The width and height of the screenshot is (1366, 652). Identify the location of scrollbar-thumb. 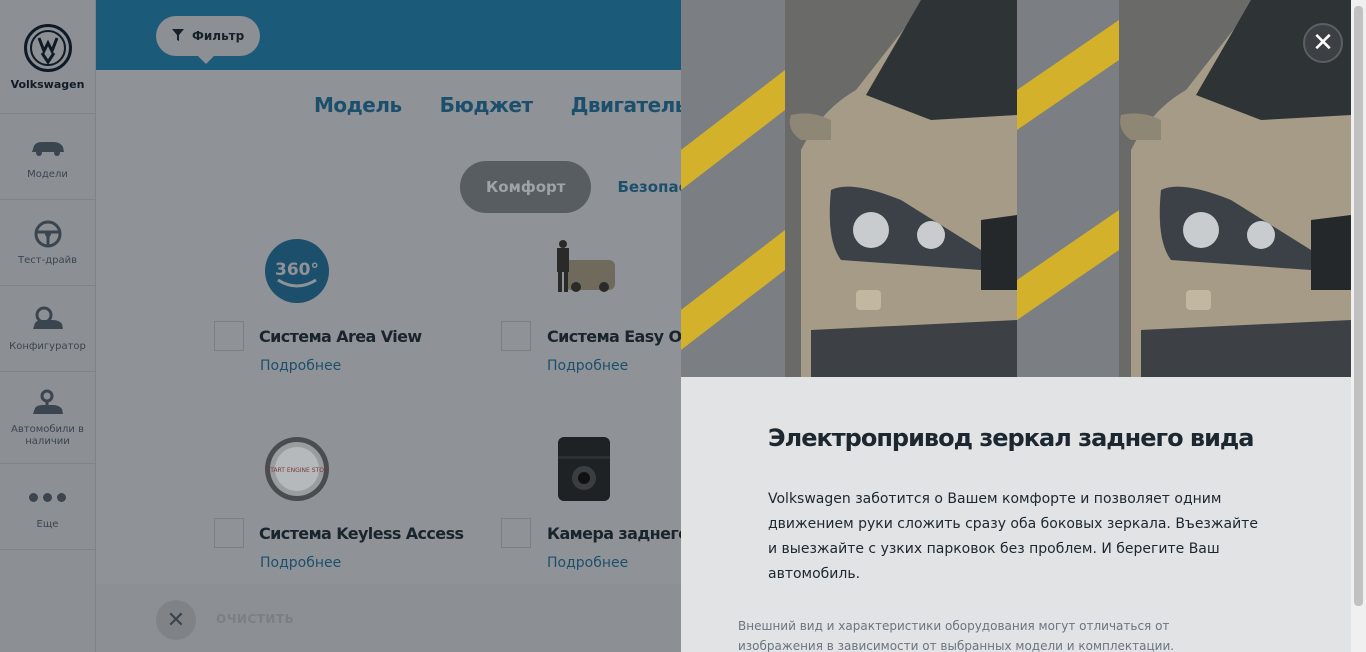
(1358, 306).